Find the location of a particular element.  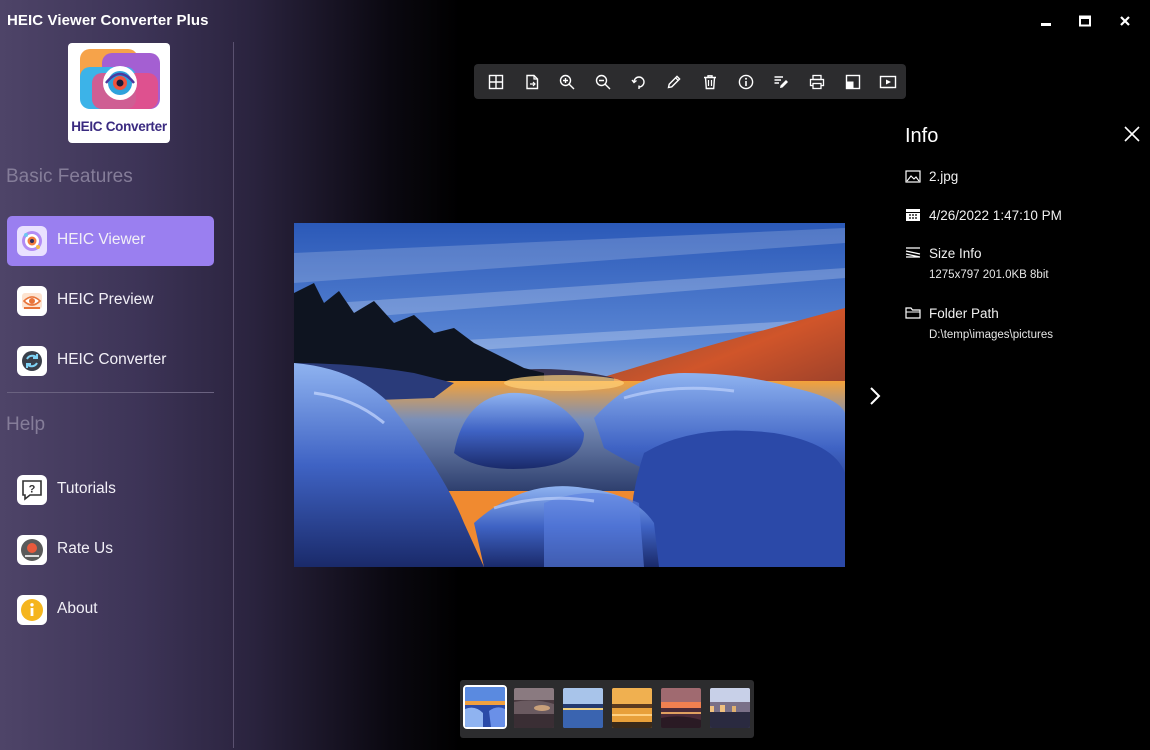

nav-heic-converter: HEIC Converter is located at coordinates (110, 361).